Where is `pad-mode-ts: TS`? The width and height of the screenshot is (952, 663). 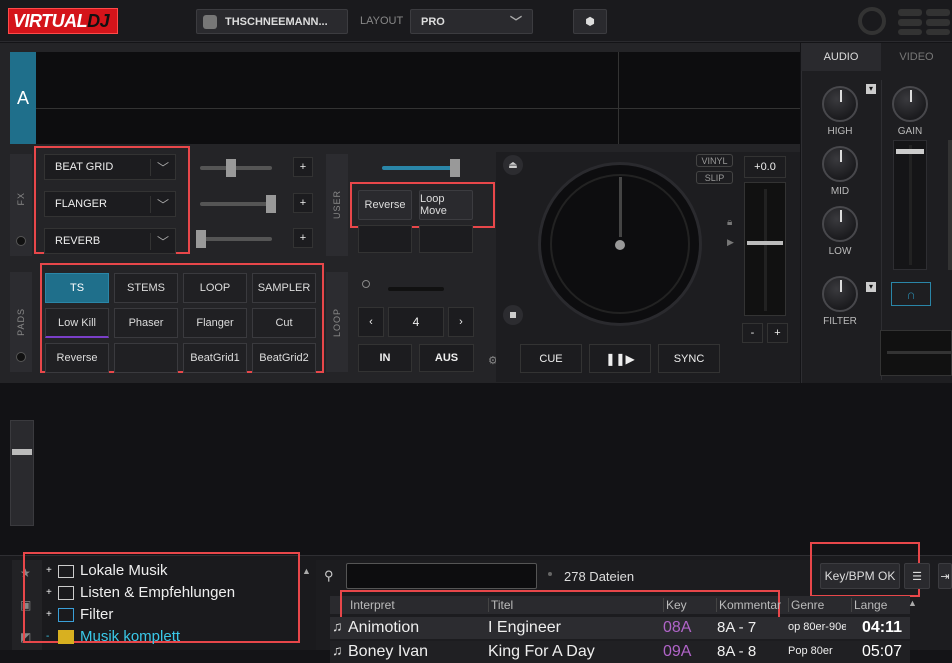
pad-mode-ts: TS is located at coordinates (77, 288).